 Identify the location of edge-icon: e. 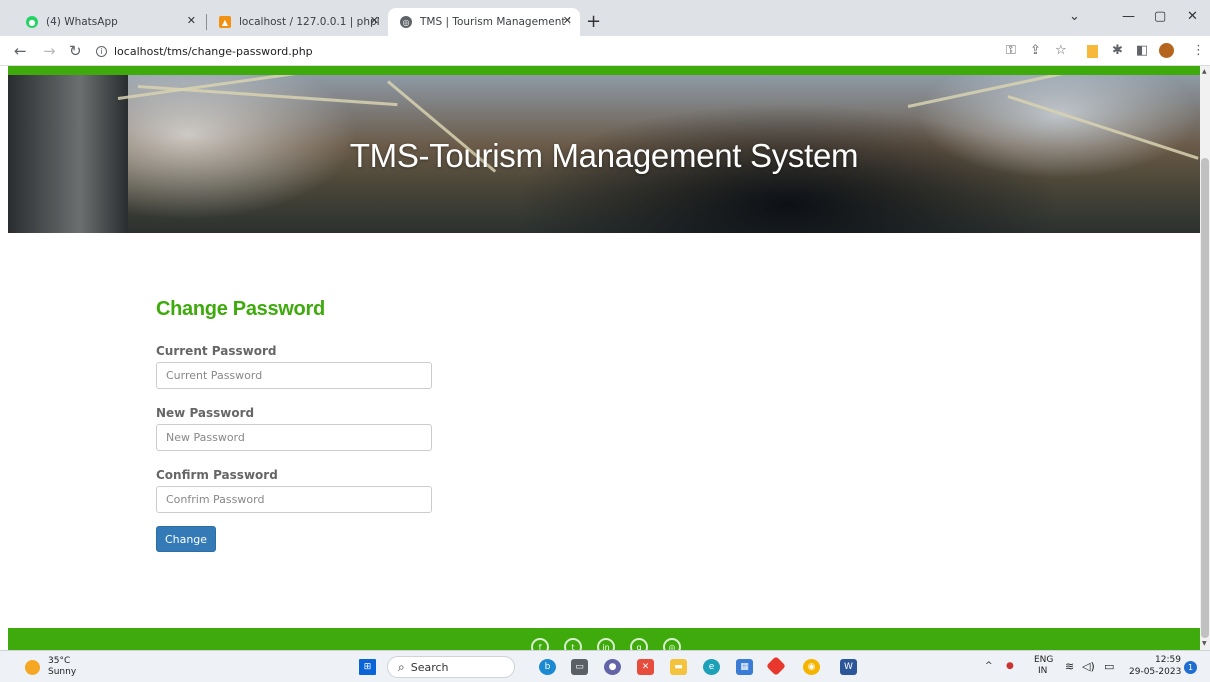
(711, 667).